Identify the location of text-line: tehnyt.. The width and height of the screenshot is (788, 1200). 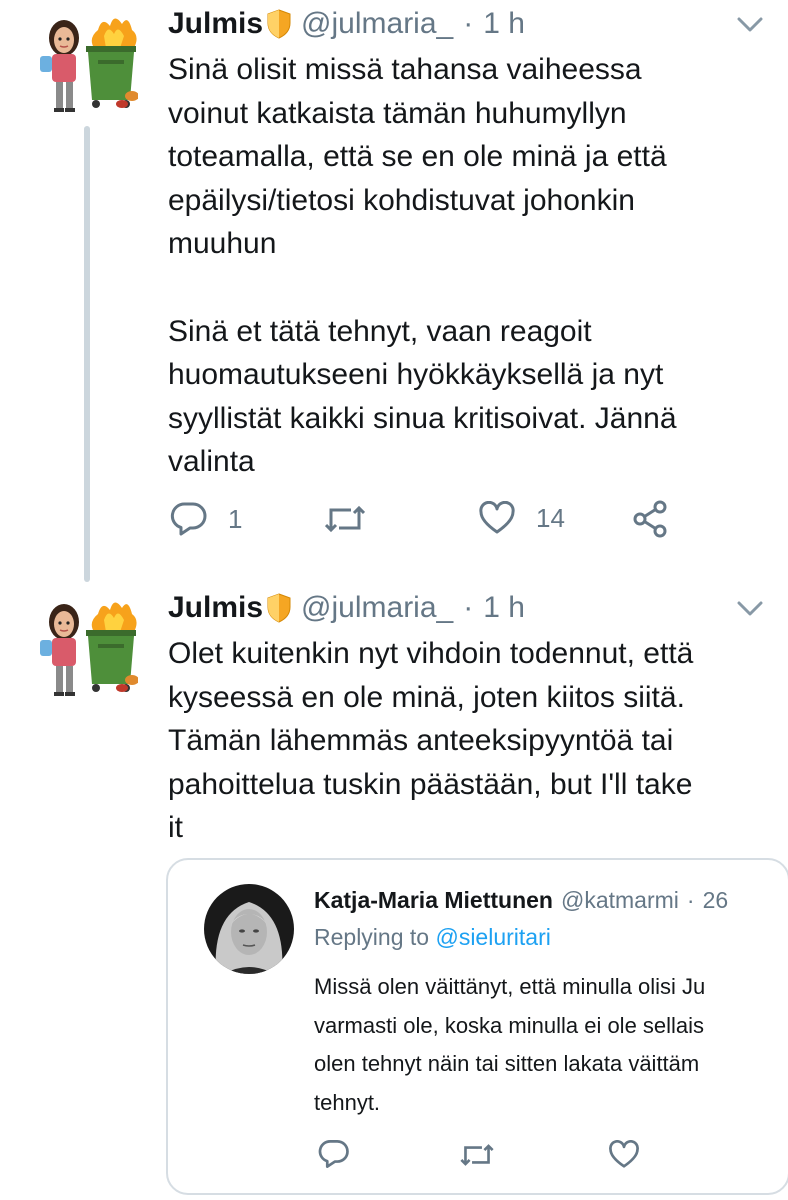
(347, 1102).